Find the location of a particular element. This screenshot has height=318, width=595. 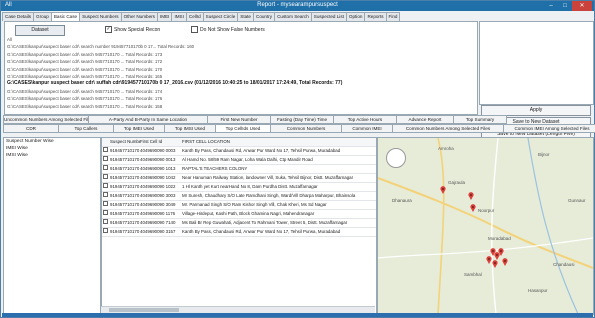

report-tab: Common Numbers is located at coordinates (306, 128).